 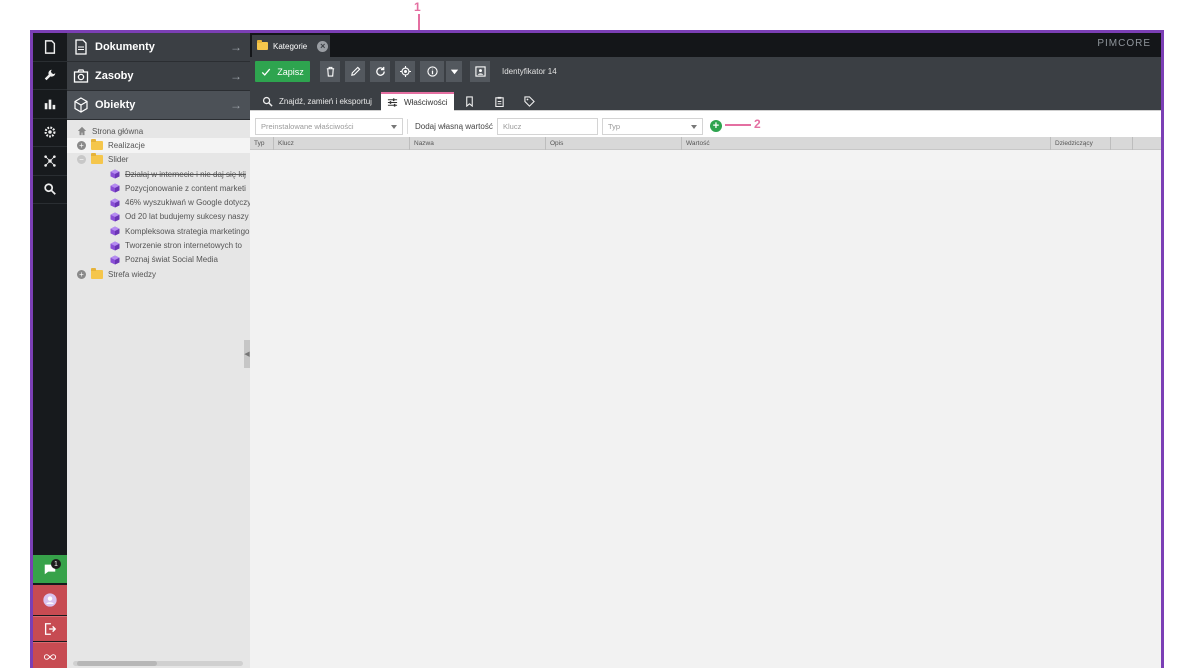 I want to click on key-input-placeholder: Klucz, so click(x=512, y=126).